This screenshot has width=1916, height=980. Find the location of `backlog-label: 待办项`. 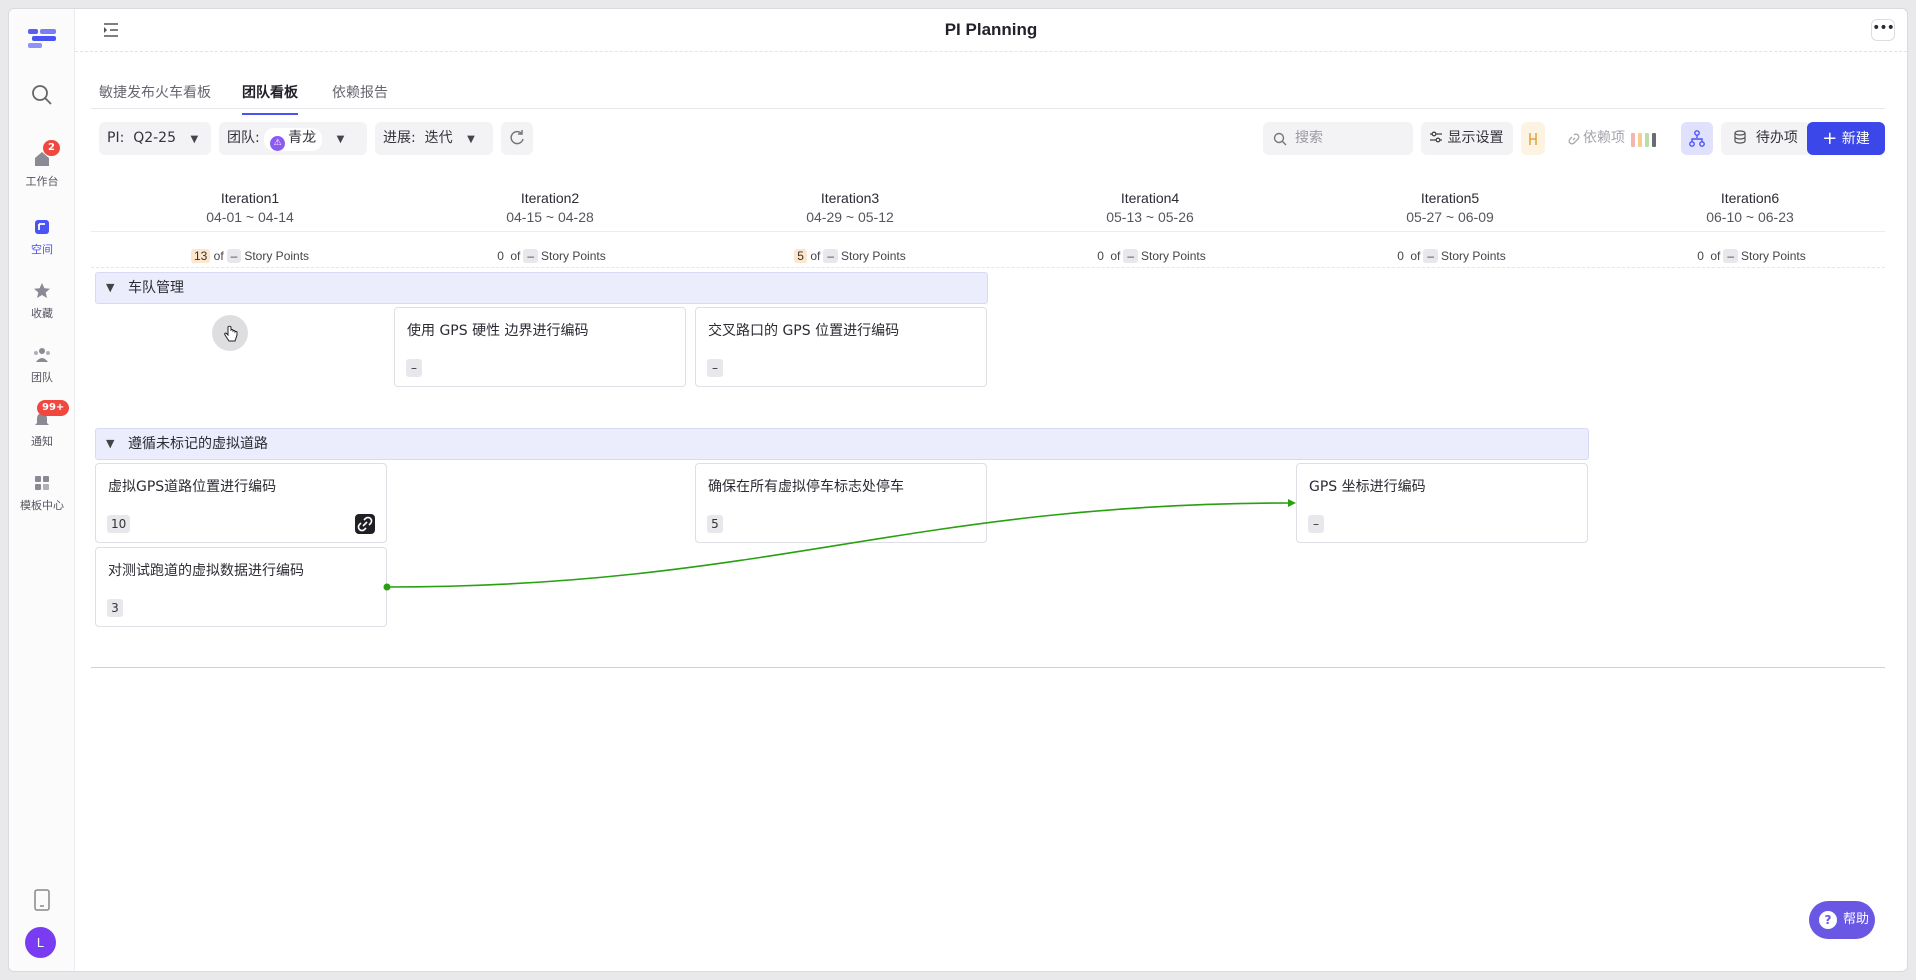

backlog-label: 待办项 is located at coordinates (1776, 138).